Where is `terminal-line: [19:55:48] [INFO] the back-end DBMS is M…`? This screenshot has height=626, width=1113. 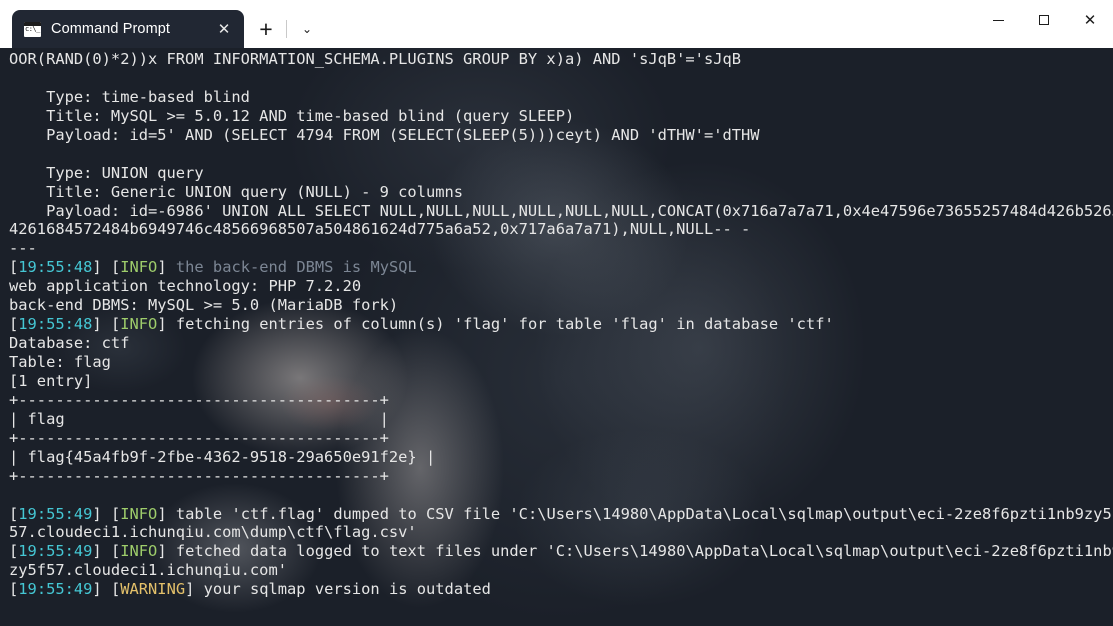
terminal-line: [19:55:48] [INFO] the back-end DBMS is M… is located at coordinates (561, 267).